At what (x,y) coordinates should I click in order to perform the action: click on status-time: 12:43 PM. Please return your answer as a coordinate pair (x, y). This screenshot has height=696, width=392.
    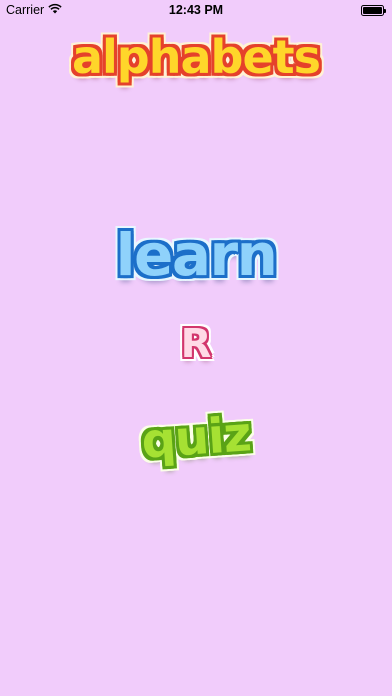
    Looking at the image, I should click on (196, 10).